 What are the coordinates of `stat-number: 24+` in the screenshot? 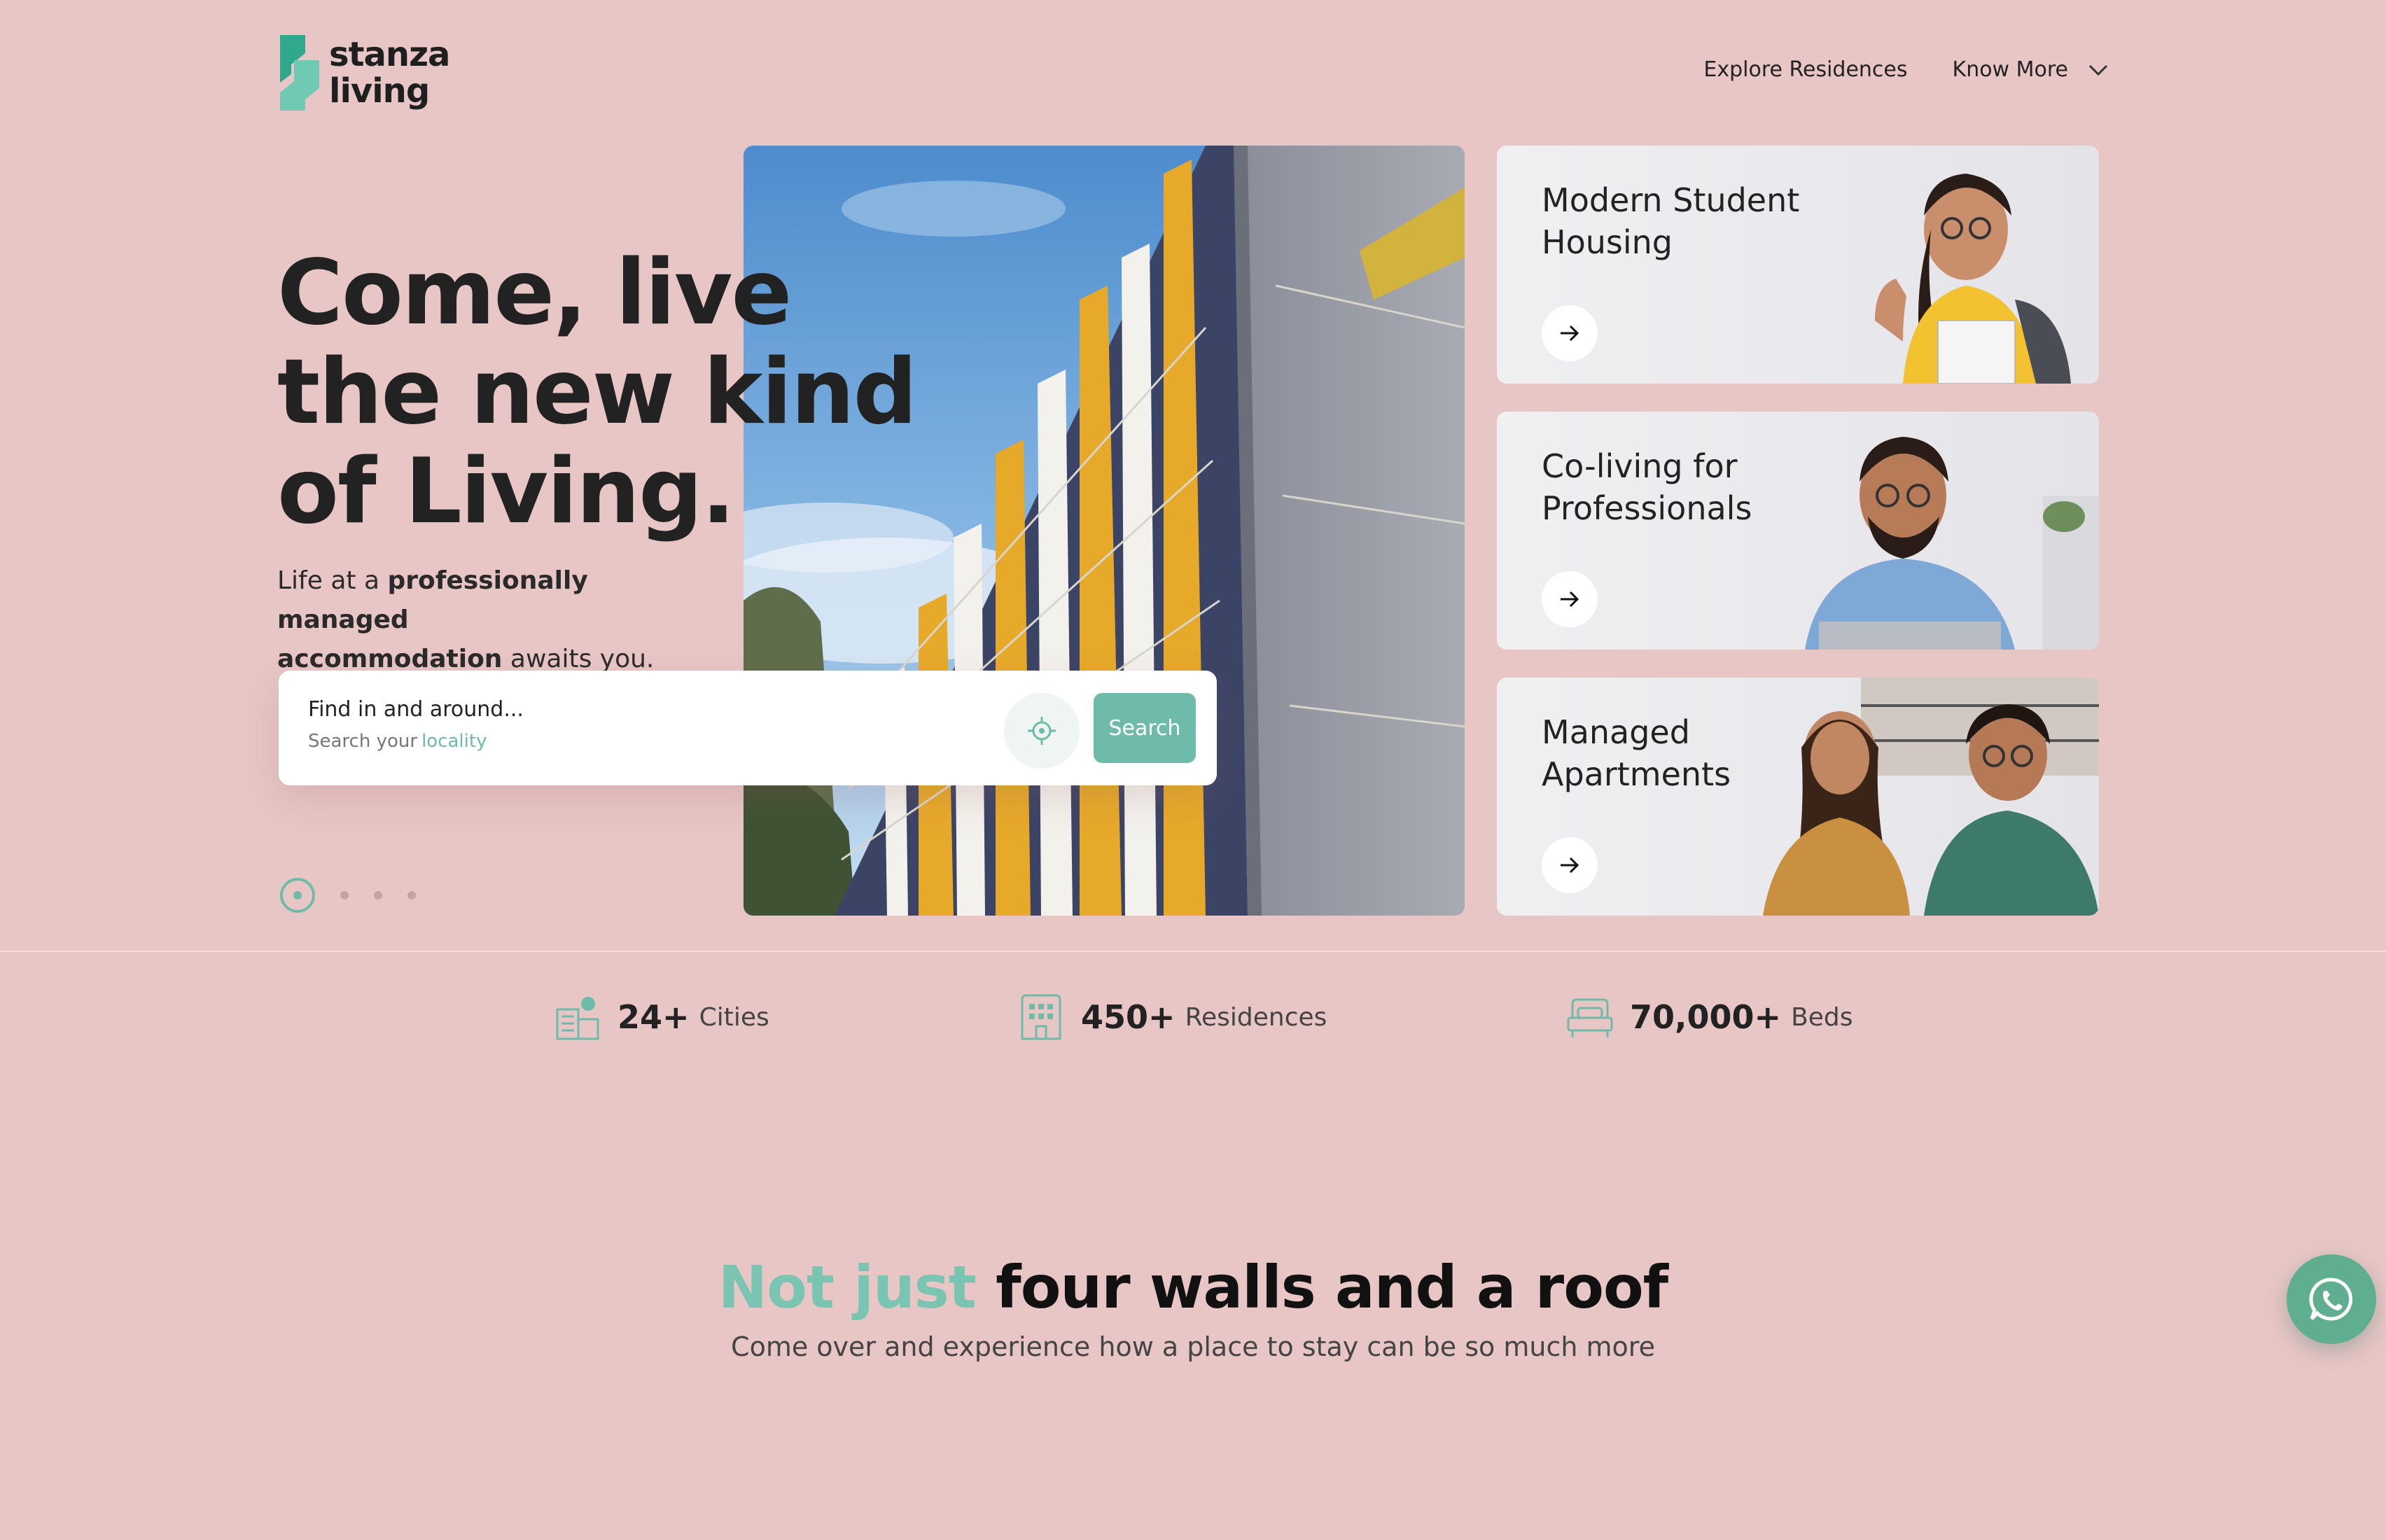 It's located at (654, 1017).